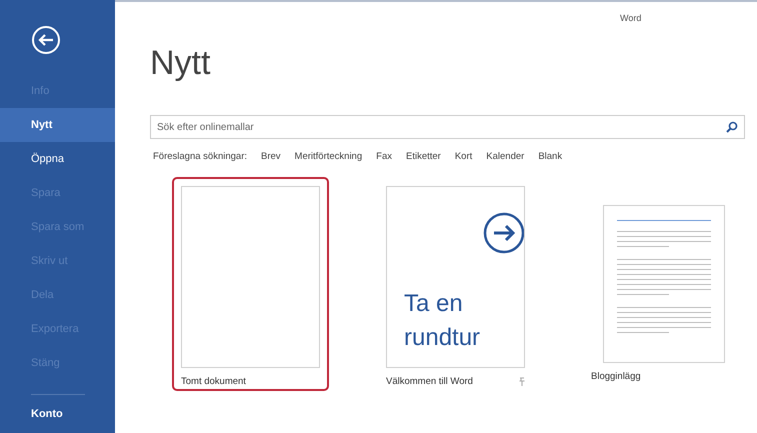 The height and width of the screenshot is (433, 757). What do you see at coordinates (550, 156) in the screenshot?
I see `suggestion-link: Blank` at bounding box center [550, 156].